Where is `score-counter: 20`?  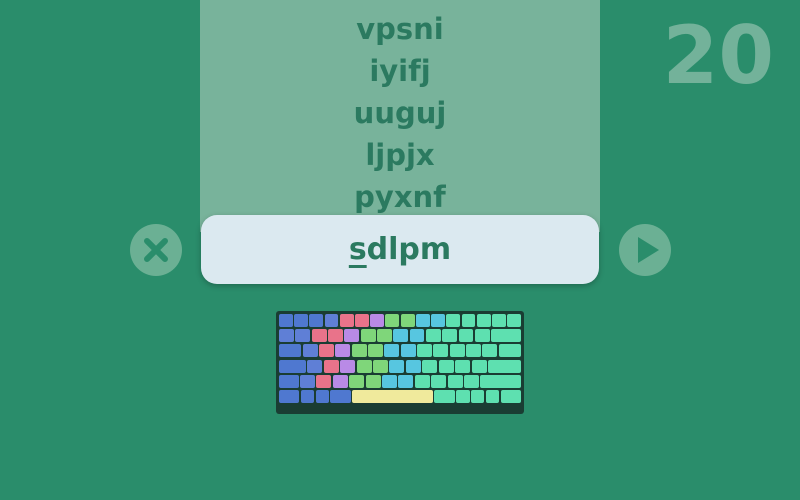
score-counter: 20 is located at coordinates (718, 55).